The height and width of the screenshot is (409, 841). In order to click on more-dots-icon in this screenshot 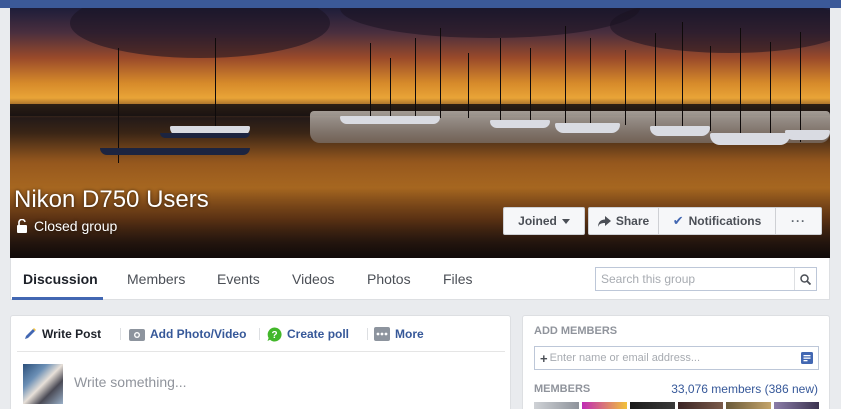, I will do `click(382, 334)`.